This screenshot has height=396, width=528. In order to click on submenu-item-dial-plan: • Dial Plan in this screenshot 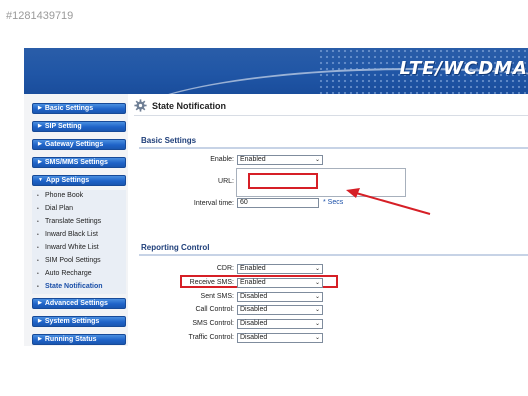, I will do `click(55, 208)`.